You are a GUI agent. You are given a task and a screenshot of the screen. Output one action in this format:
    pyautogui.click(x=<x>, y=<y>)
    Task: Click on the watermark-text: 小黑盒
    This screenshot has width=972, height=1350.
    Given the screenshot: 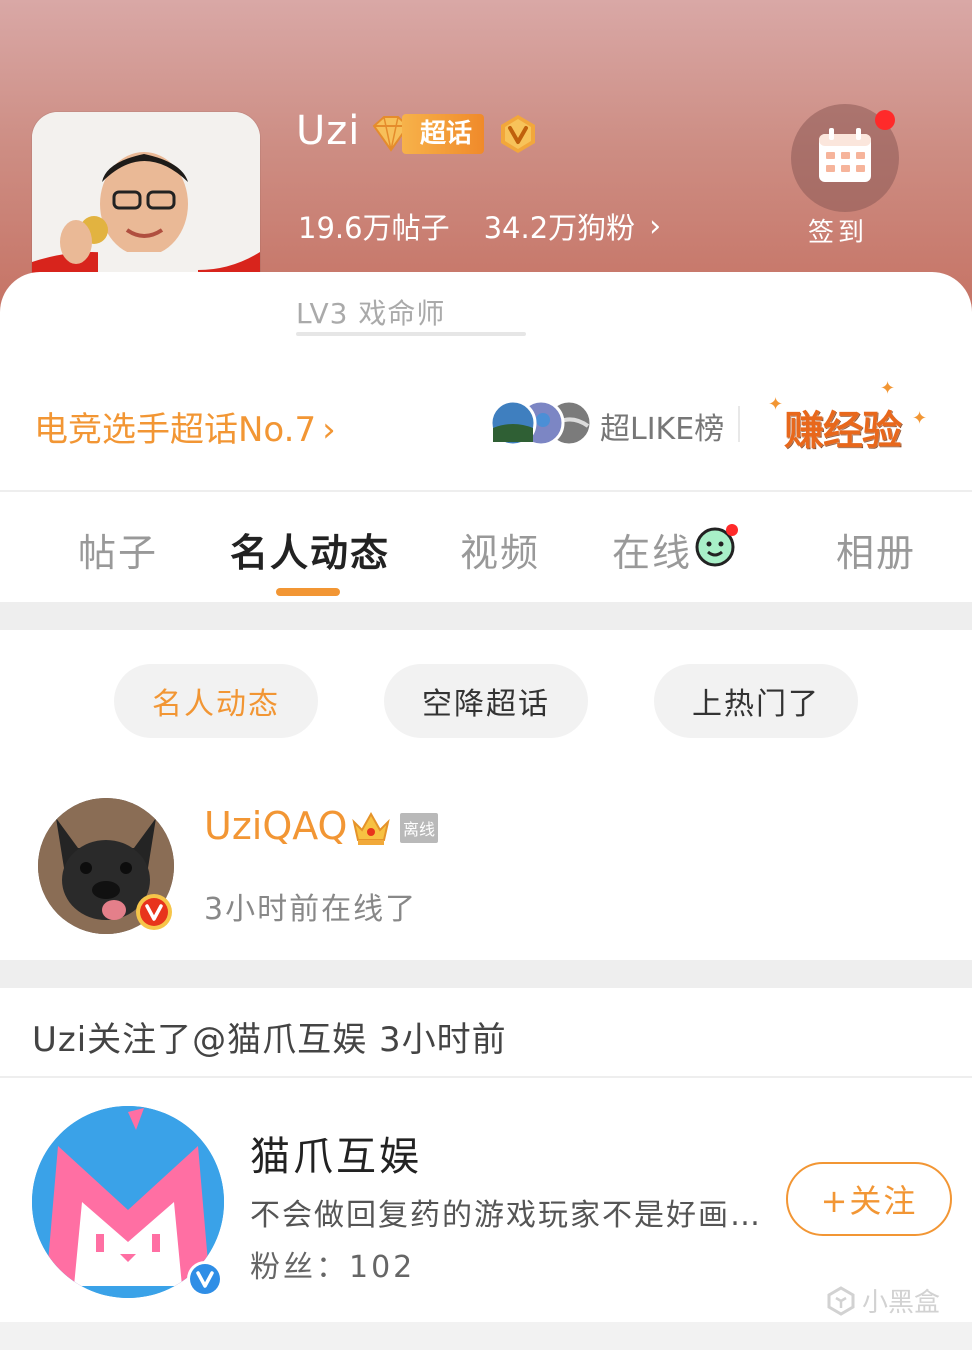 What is the action you would take?
    pyautogui.click(x=901, y=1303)
    